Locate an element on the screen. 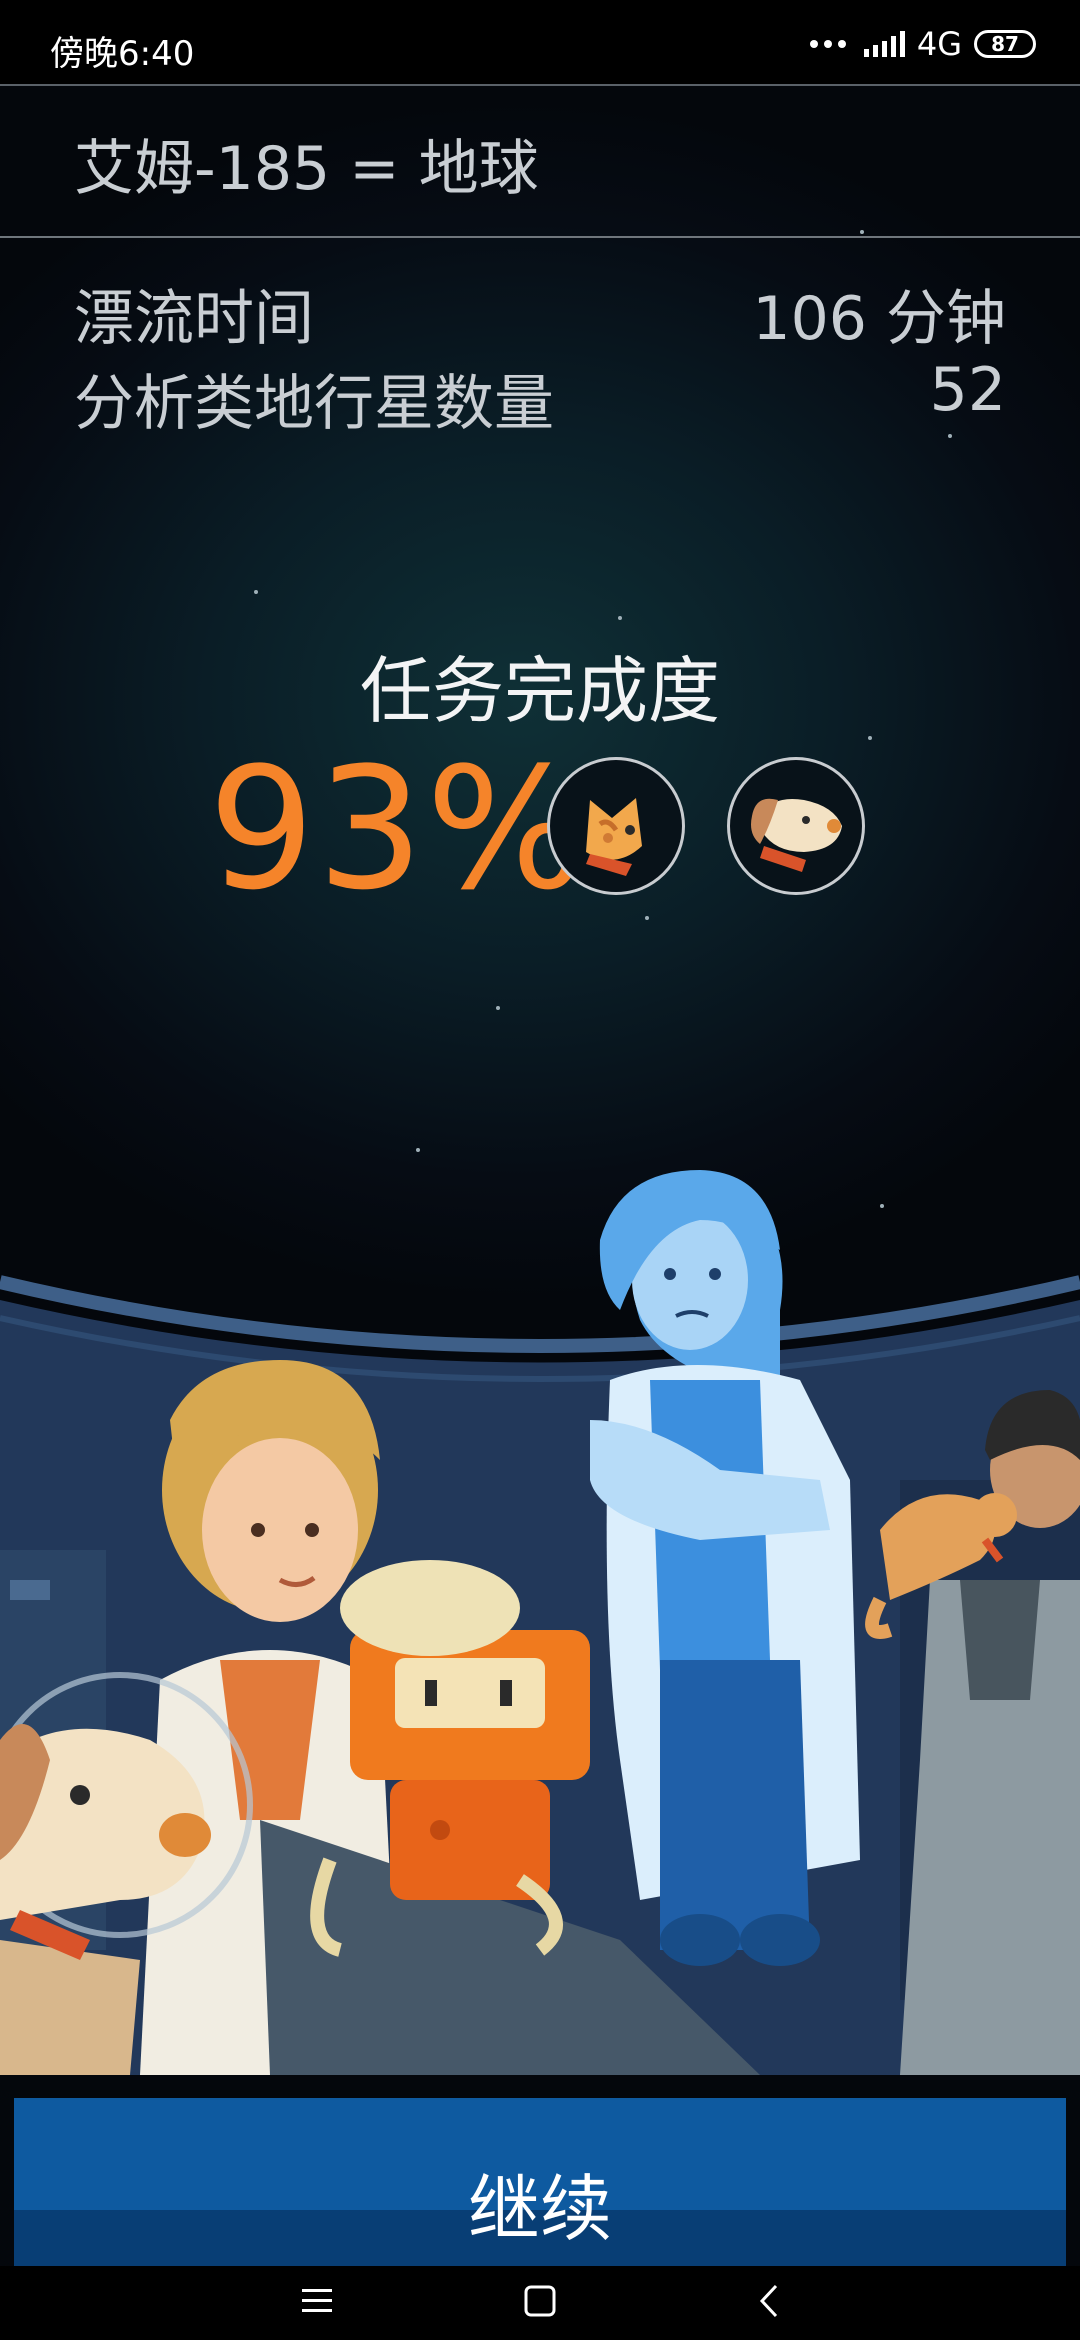 This screenshot has width=1080, height=2340. status-time: 傍晚6:40 is located at coordinates (122, 54).